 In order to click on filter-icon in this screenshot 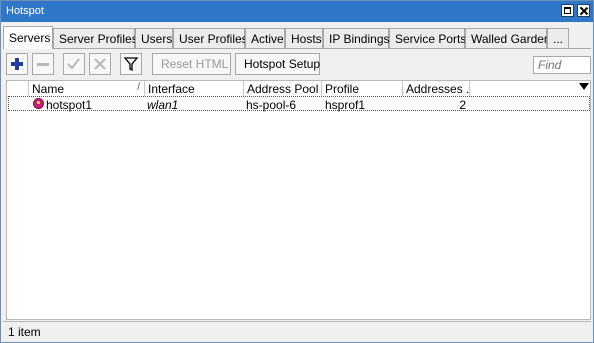, I will do `click(131, 64)`.